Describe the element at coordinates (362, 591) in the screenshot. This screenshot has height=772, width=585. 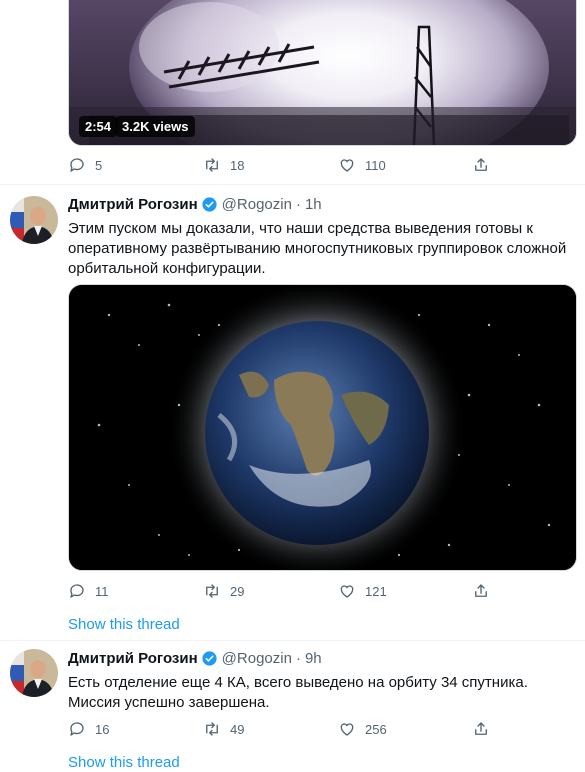
I see `like-button: 121` at that location.